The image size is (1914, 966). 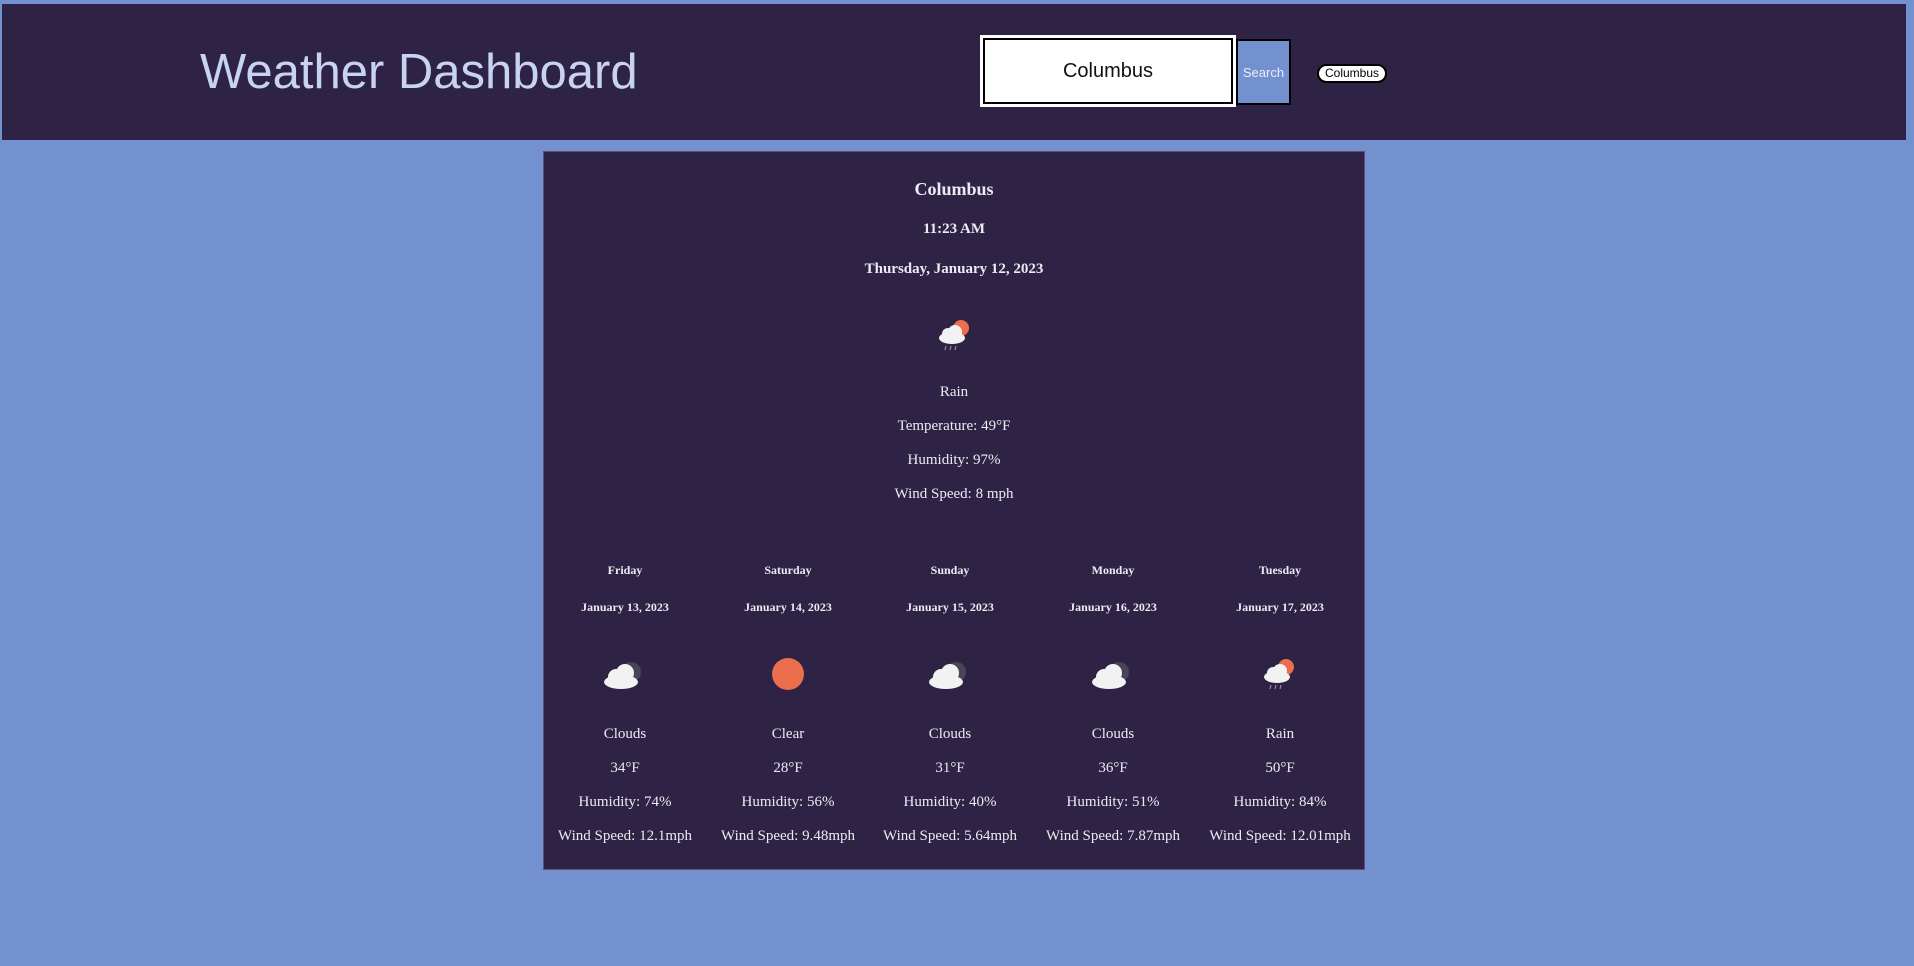 I want to click on forecast-day: Monday, so click(x=1113, y=570).